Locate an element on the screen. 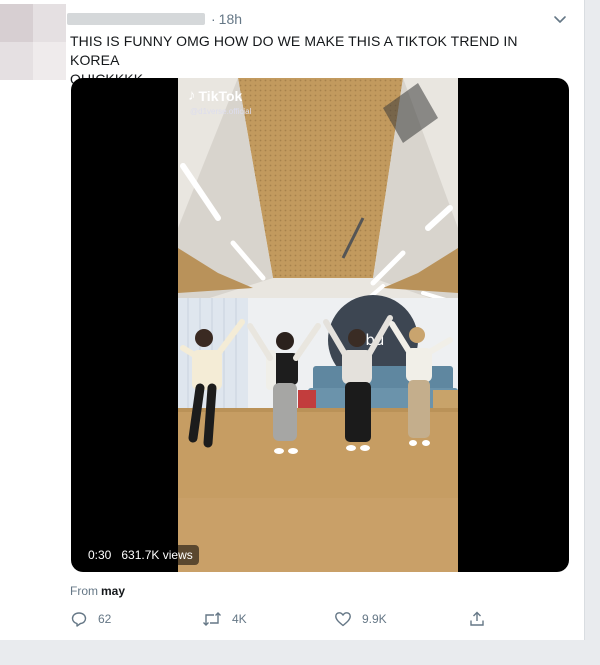 Image resolution: width=600 pixels, height=665 pixels. reply-count: 62 is located at coordinates (105, 619).